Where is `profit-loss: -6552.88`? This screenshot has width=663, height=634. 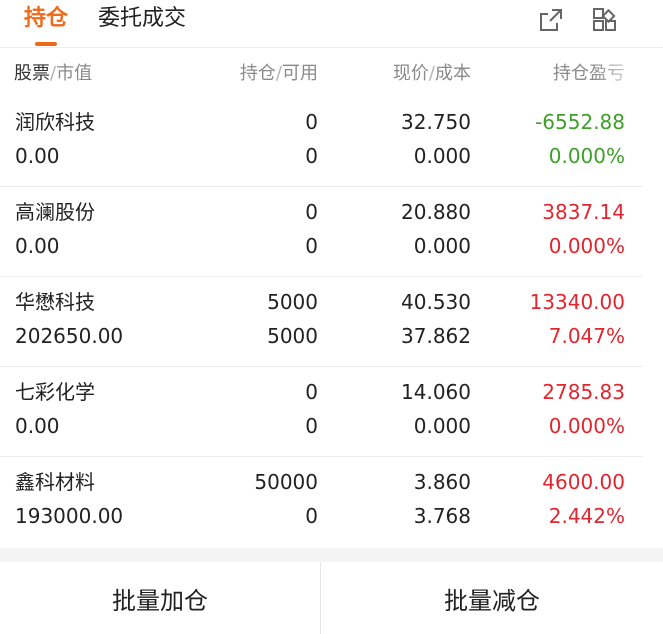 profit-loss: -6552.88 is located at coordinates (580, 122).